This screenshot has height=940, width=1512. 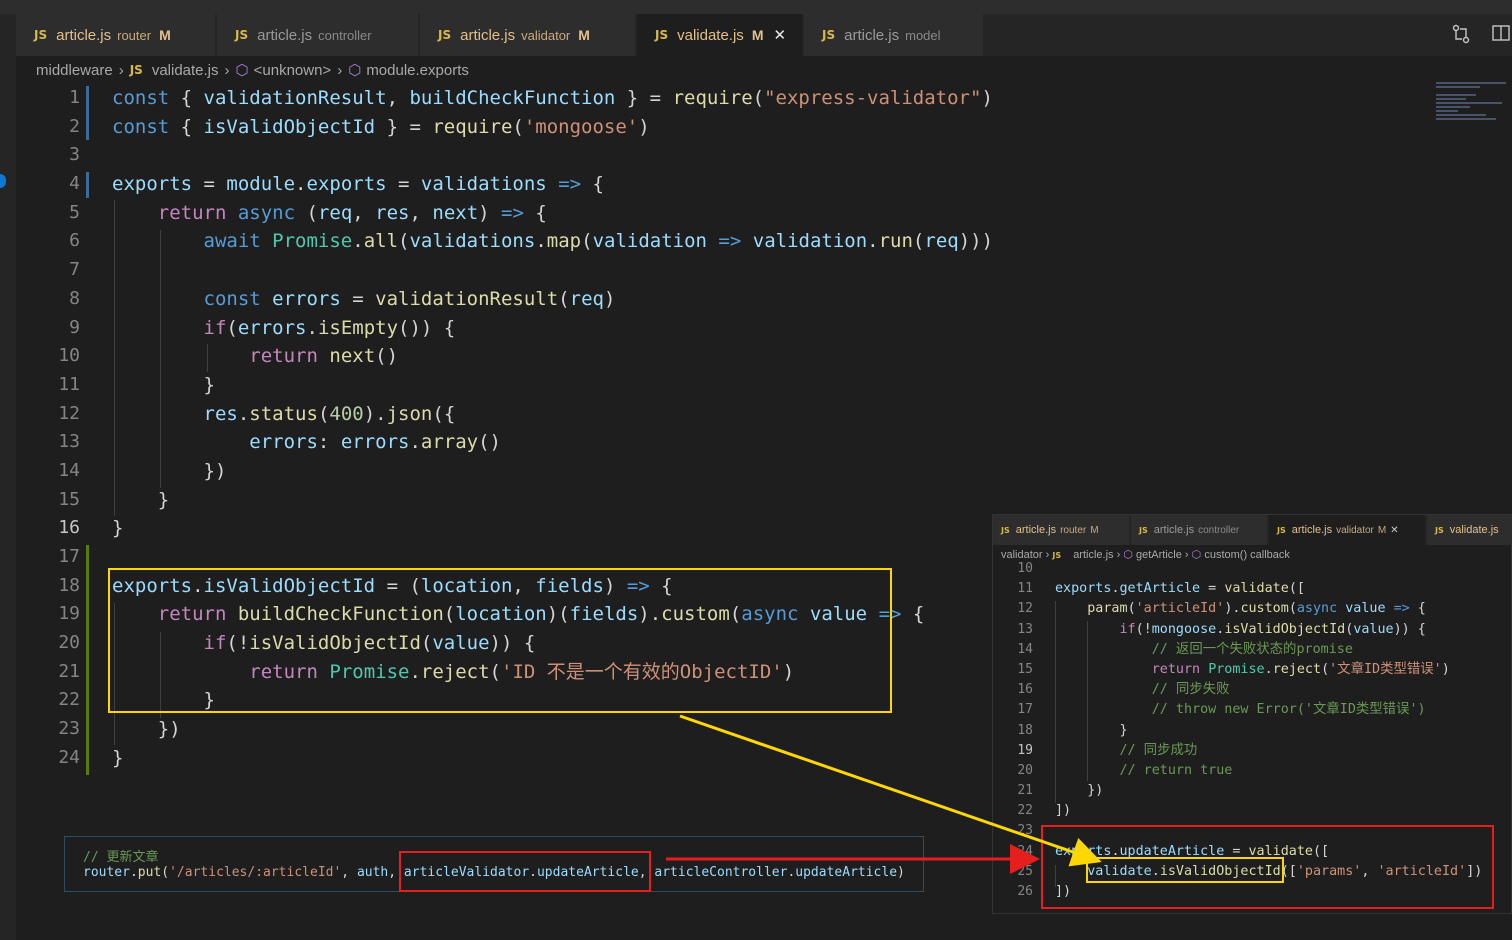 I want to click on code-line: if(!mongoose.isValidObjectId(value)) {, so click(x=1280, y=630).